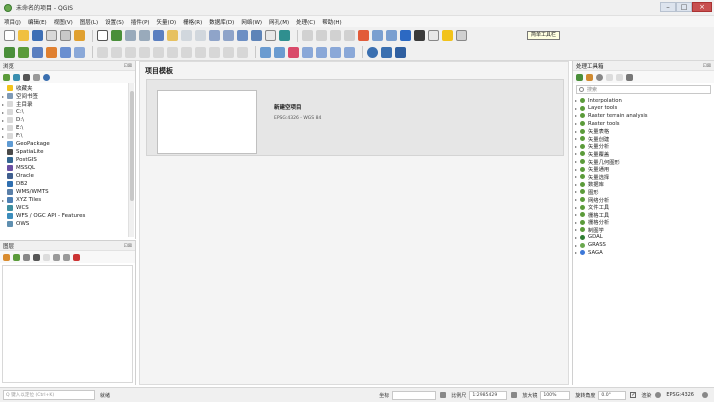  I want to click on menu-processing: 处理(C), so click(305, 22).